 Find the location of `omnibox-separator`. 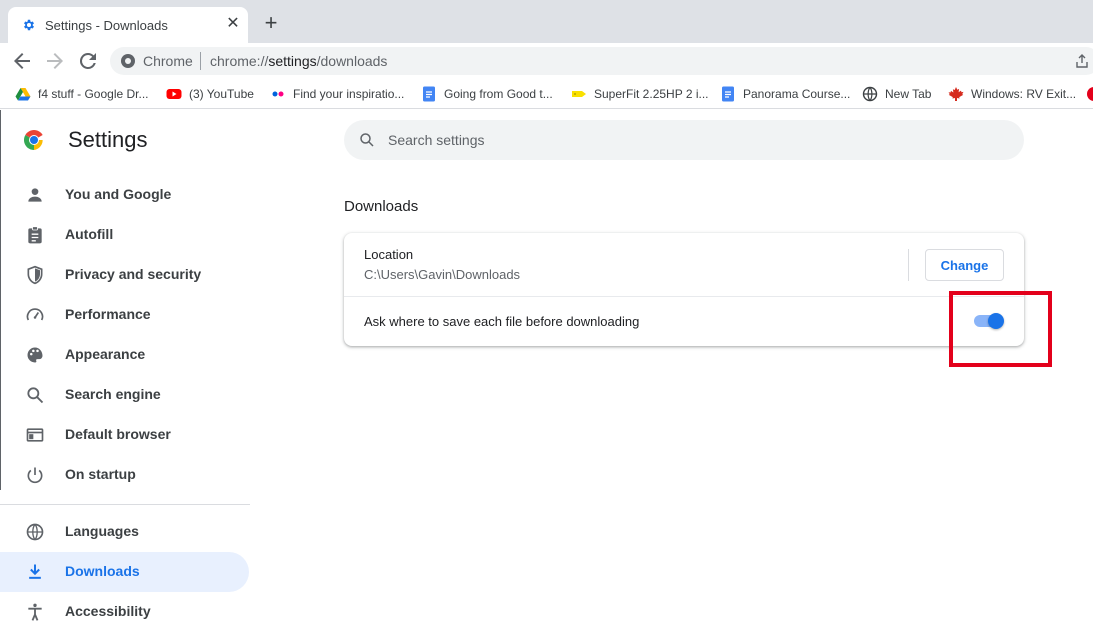

omnibox-separator is located at coordinates (200, 61).